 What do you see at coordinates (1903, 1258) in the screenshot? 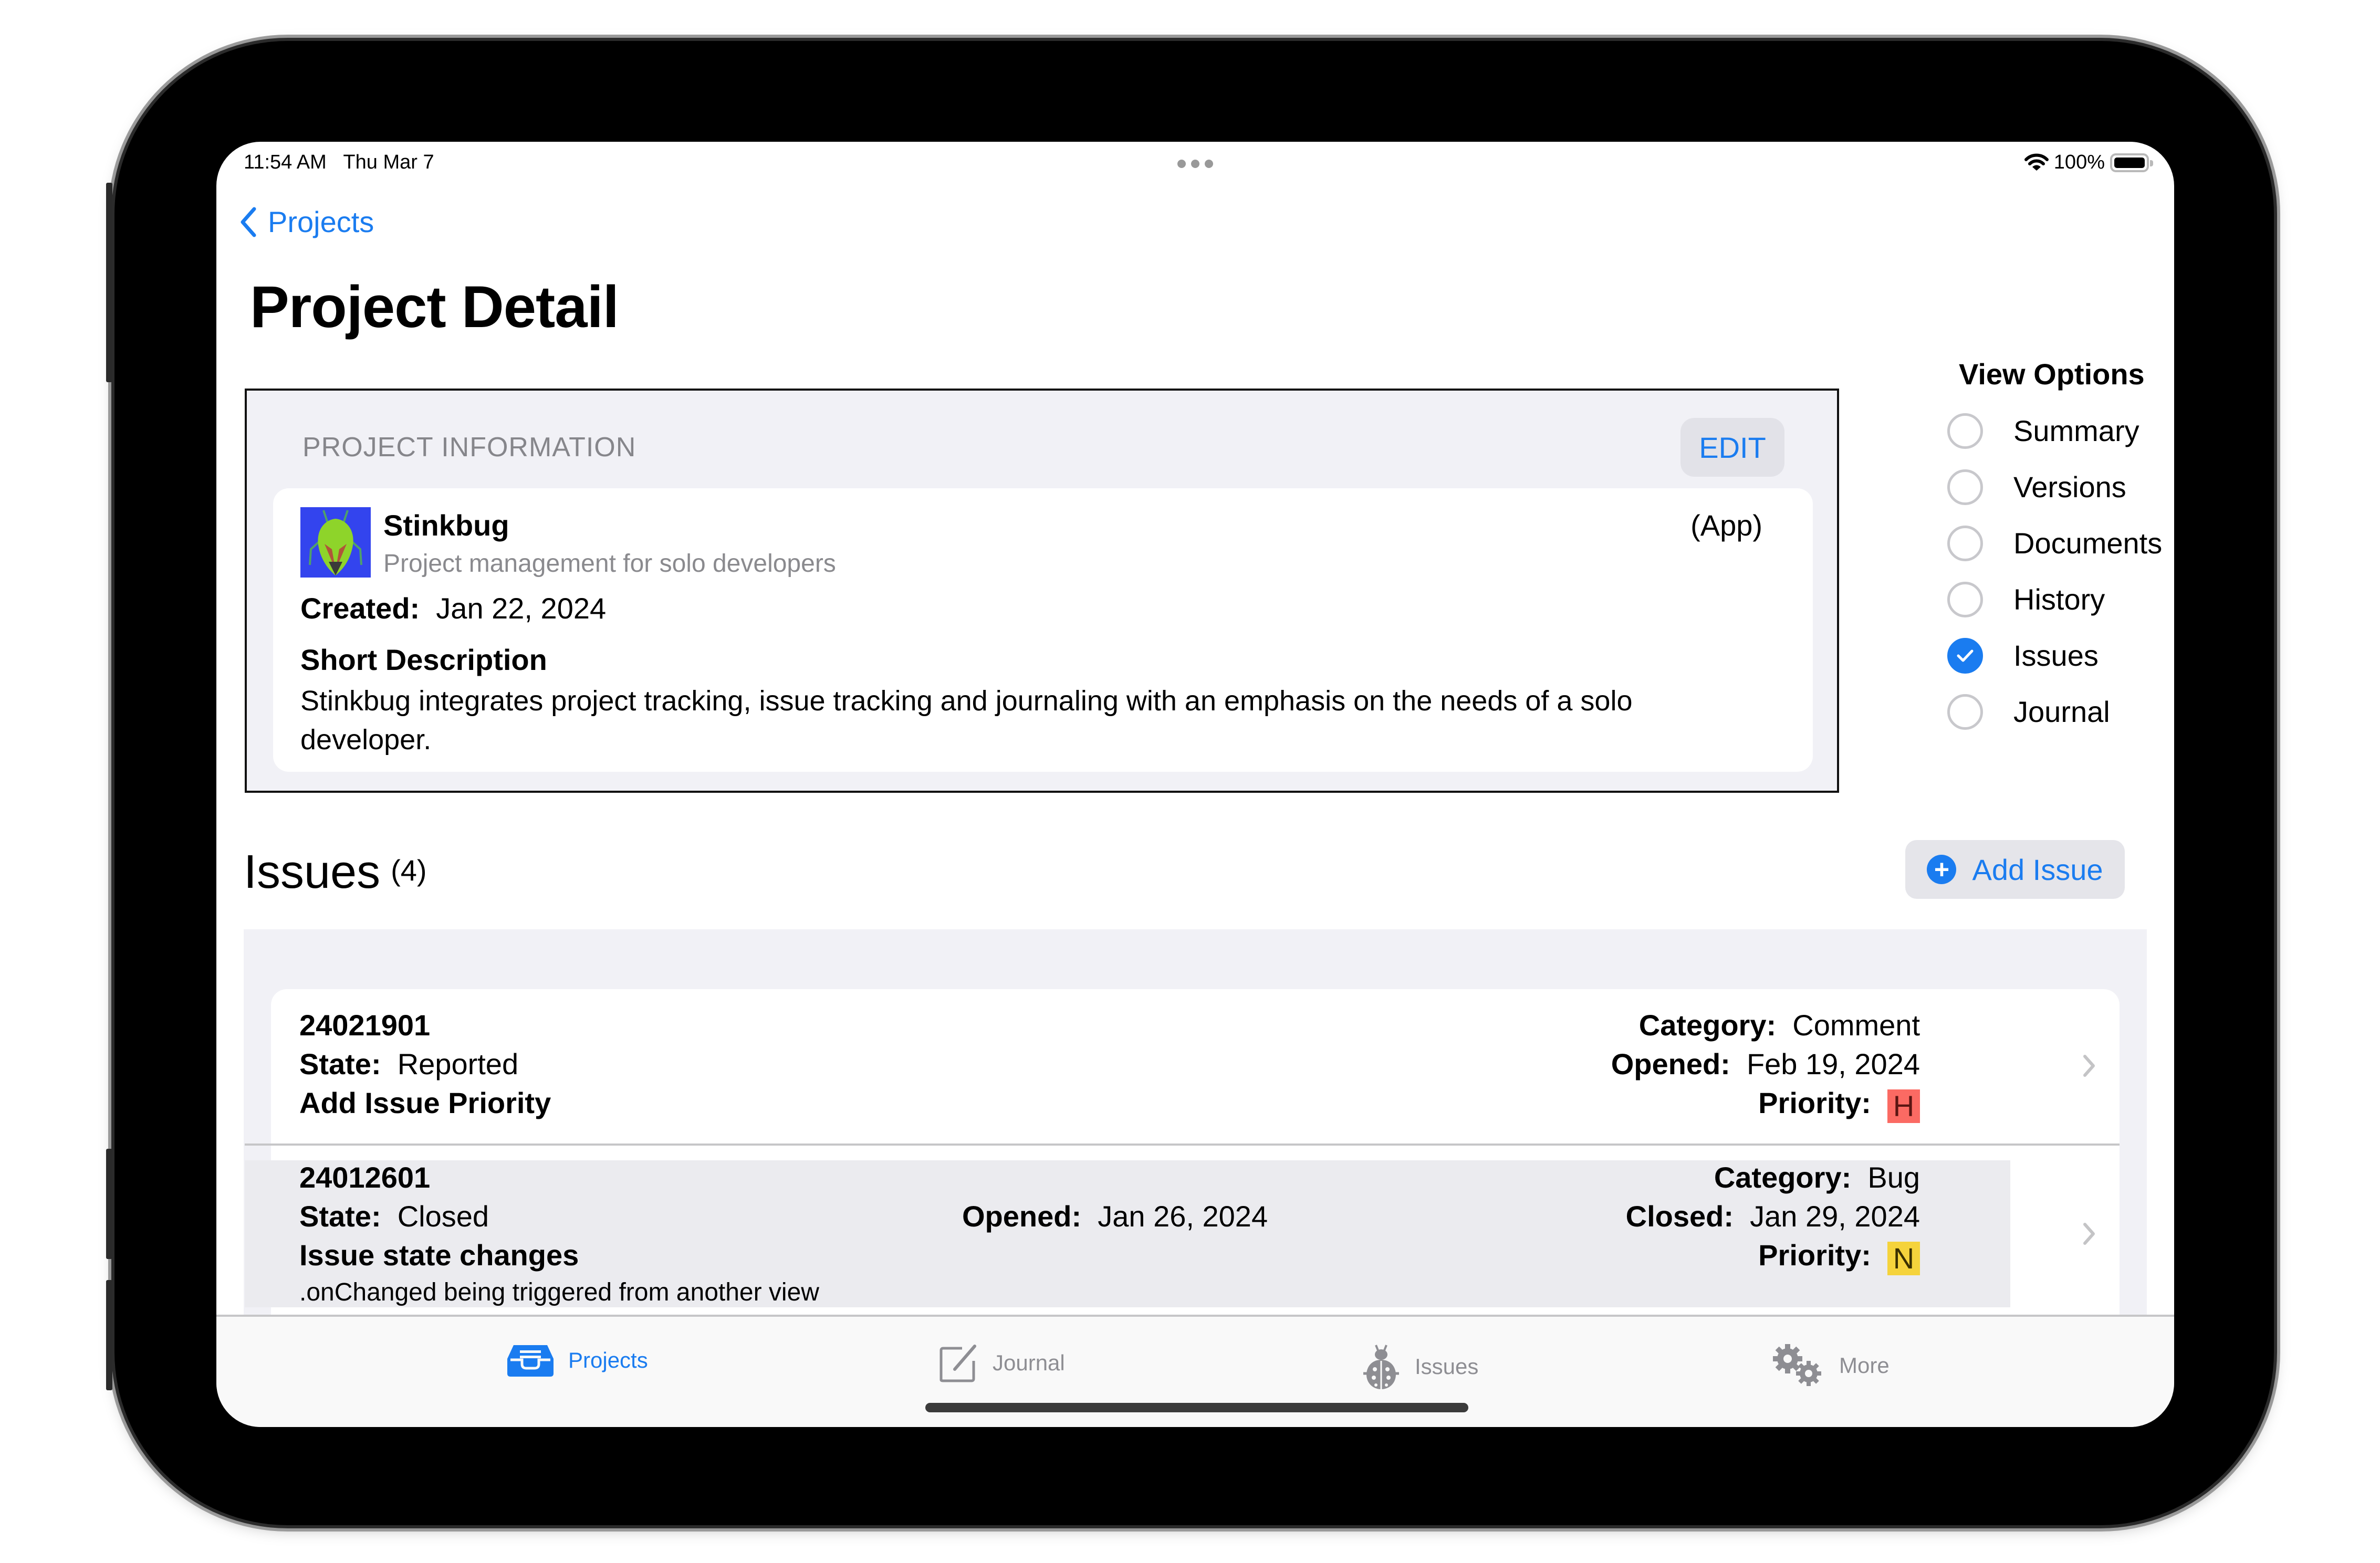
I see `priority-badge: N` at bounding box center [1903, 1258].